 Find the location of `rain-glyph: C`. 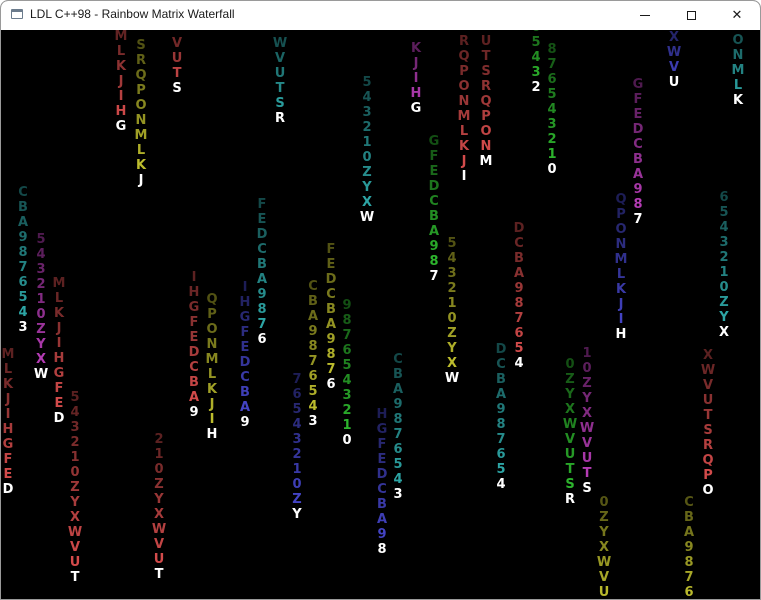

rain-glyph: C is located at coordinates (398, 359).